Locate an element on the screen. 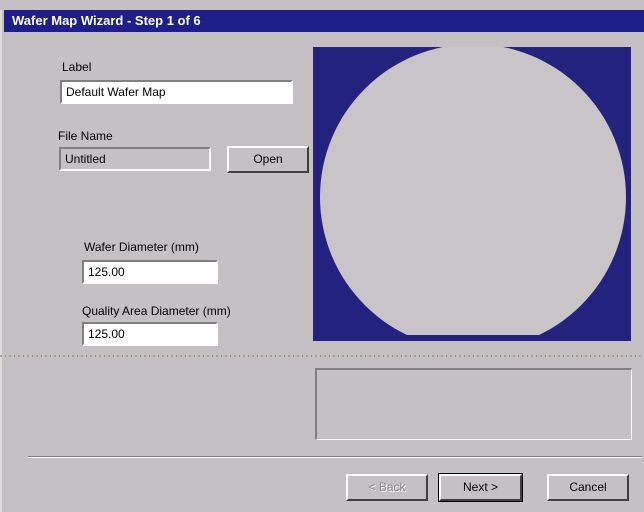 This screenshot has height=512, width=644. dotted-divider is located at coordinates (322, 356).